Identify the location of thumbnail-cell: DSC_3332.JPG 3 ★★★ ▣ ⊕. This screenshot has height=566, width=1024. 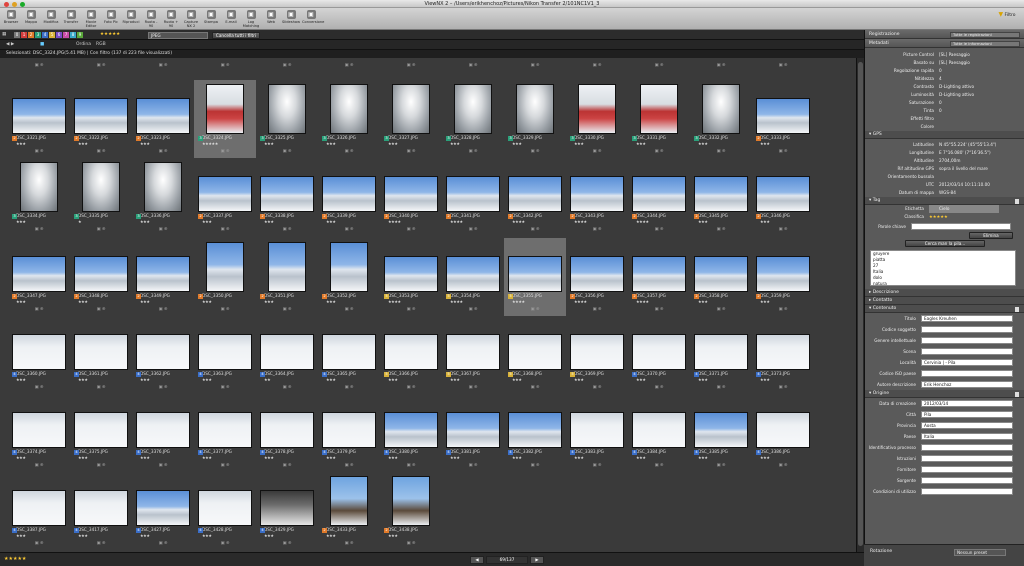
(721, 119).